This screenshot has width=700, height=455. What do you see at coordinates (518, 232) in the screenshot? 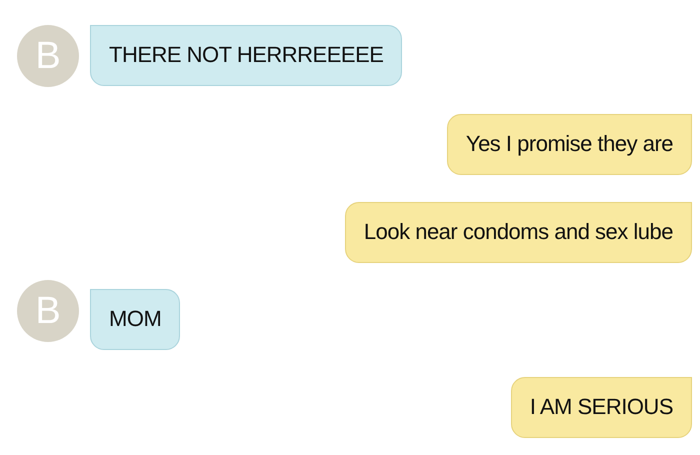
I see `sent-message-bubble: Look near condoms and sex lube` at bounding box center [518, 232].